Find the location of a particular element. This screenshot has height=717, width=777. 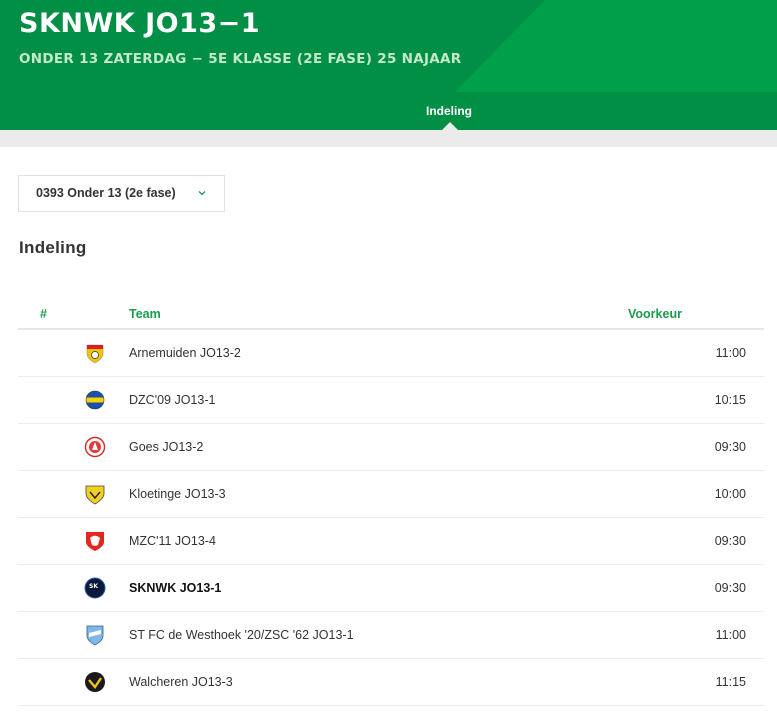

team-name: Arnemuiden JO13-2 is located at coordinates (185, 353).